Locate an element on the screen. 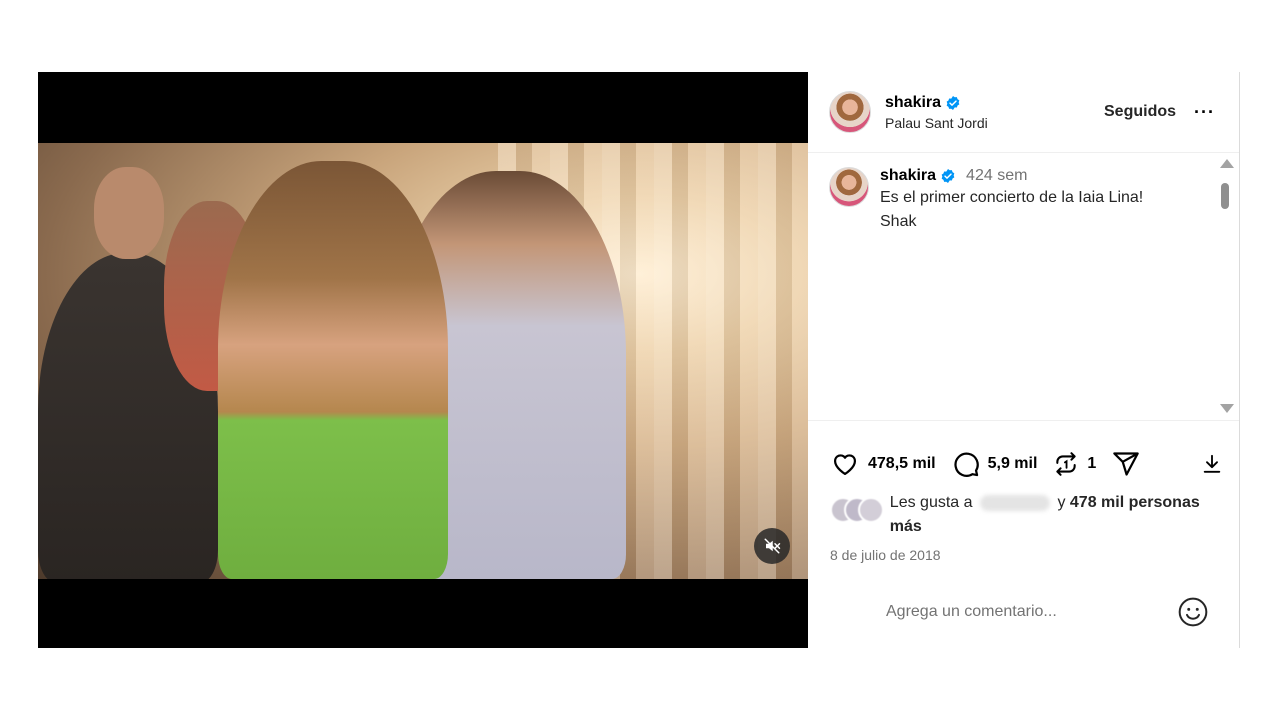  send-icon is located at coordinates (1126, 464).